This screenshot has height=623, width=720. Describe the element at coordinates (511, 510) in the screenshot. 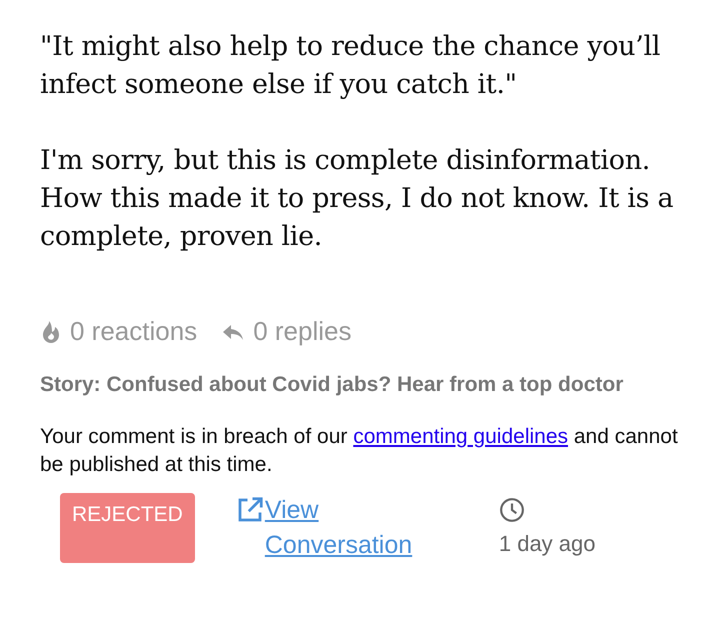

I see `clock-icon` at that location.